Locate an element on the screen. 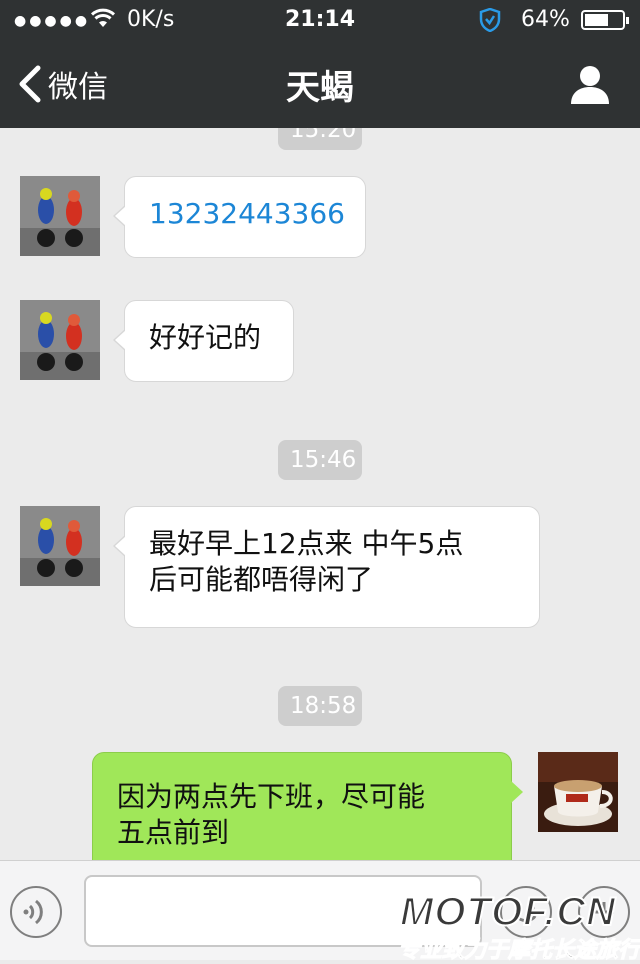 This screenshot has height=964, width=640. profile-button is located at coordinates (590, 84).